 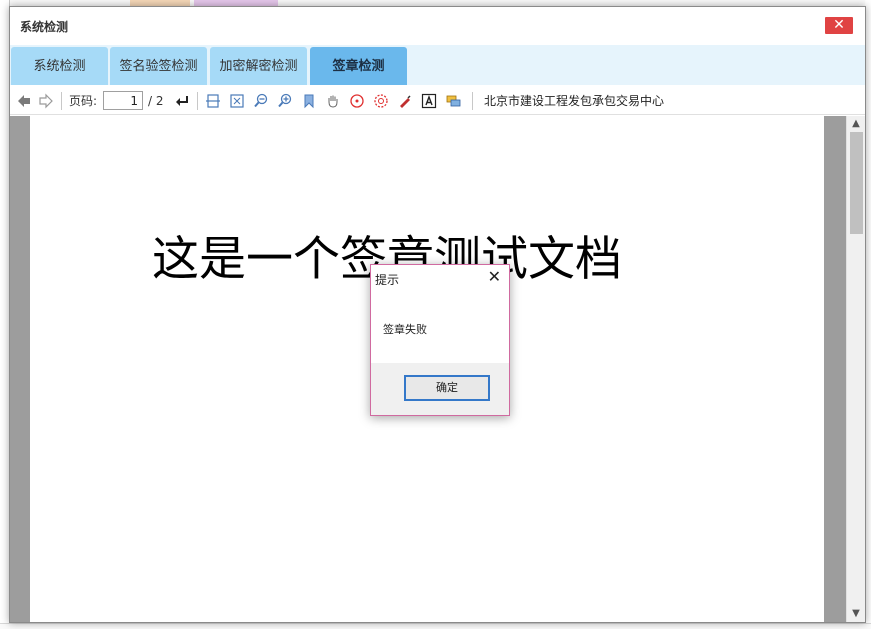 What do you see at coordinates (447, 388) in the screenshot?
I see `ok-button: 确定` at bounding box center [447, 388].